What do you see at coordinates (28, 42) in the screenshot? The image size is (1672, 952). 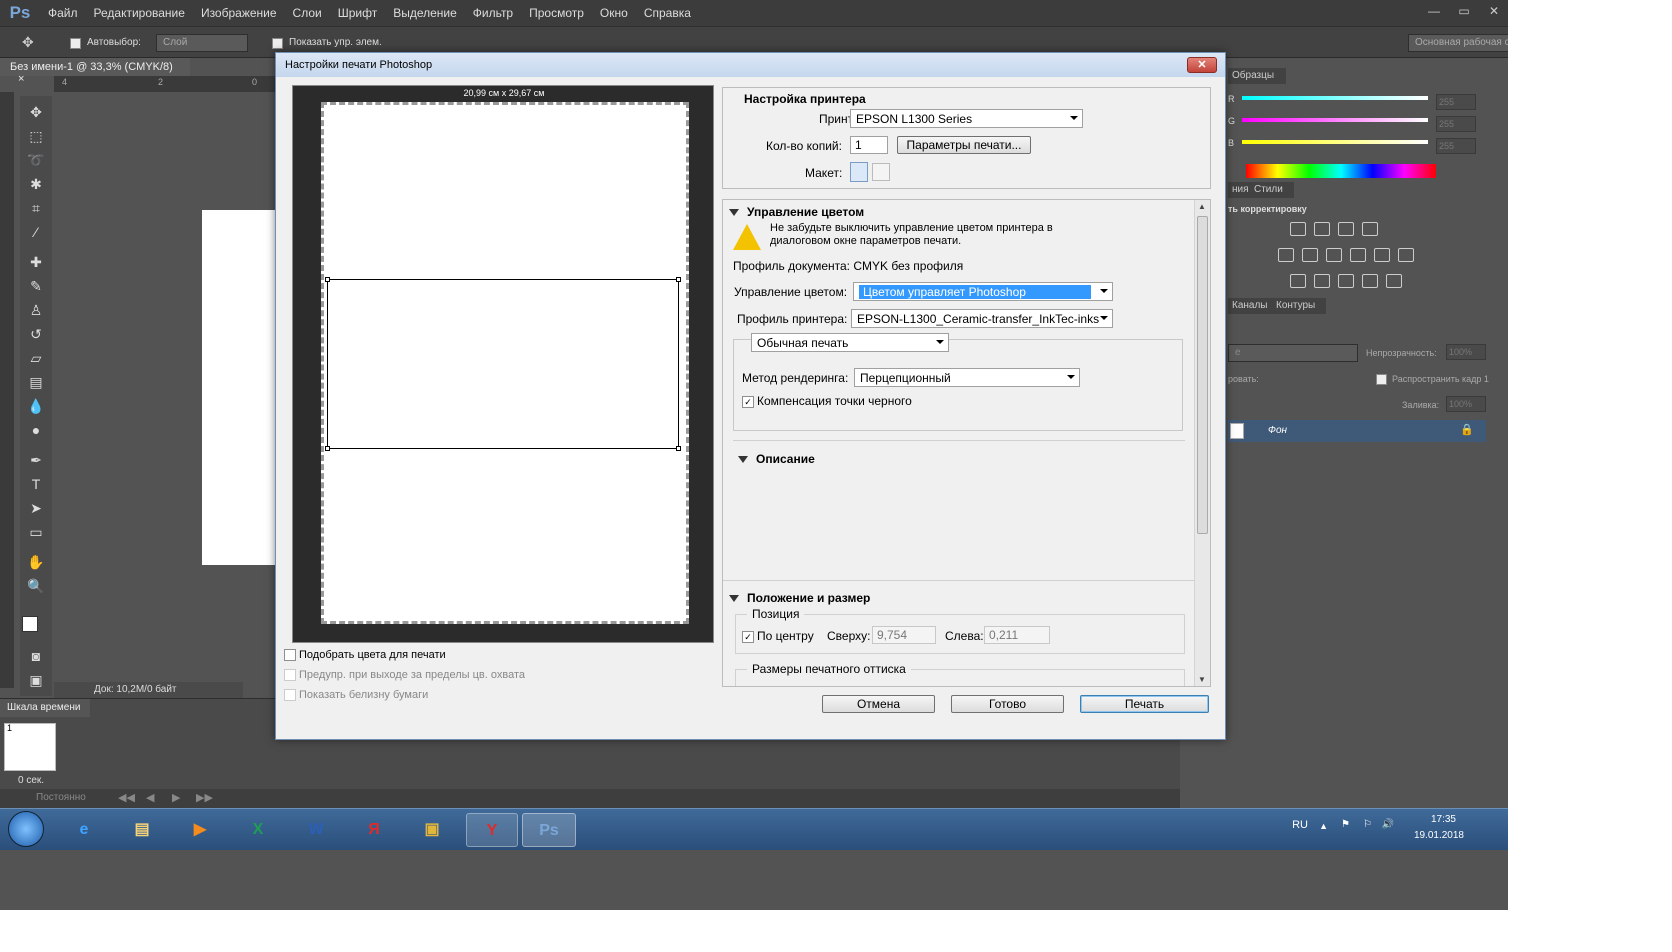 I see `move-tool-icon: ✥` at bounding box center [28, 42].